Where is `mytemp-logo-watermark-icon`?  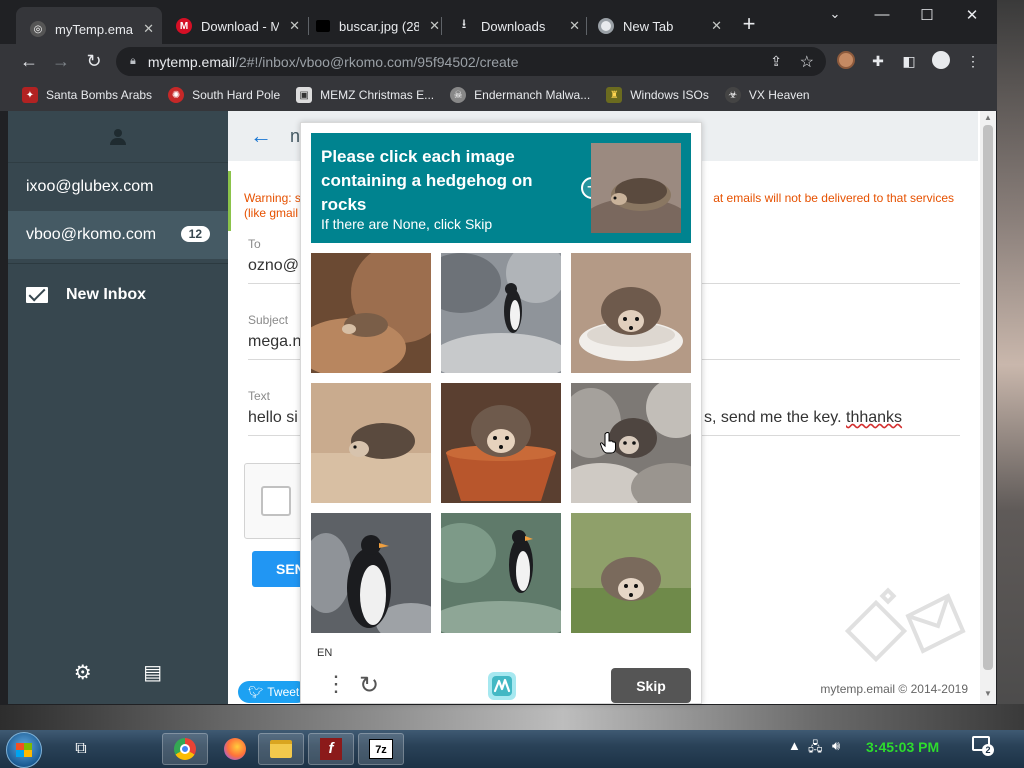
mytemp-logo-watermark-icon is located at coordinates (905, 625).